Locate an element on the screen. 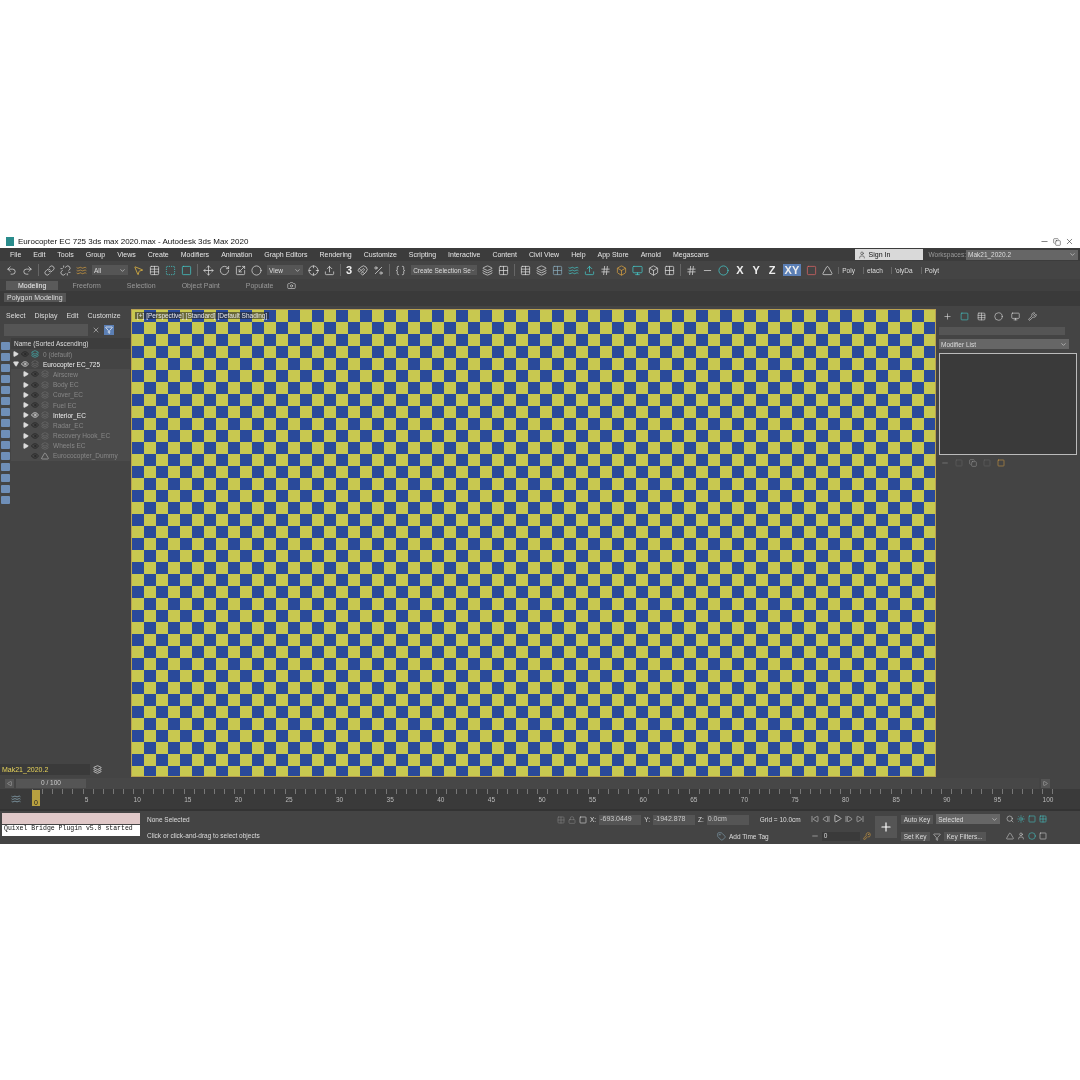 Image resolution: width=1080 pixels, height=1080 pixels. create-icon is located at coordinates (947, 316).